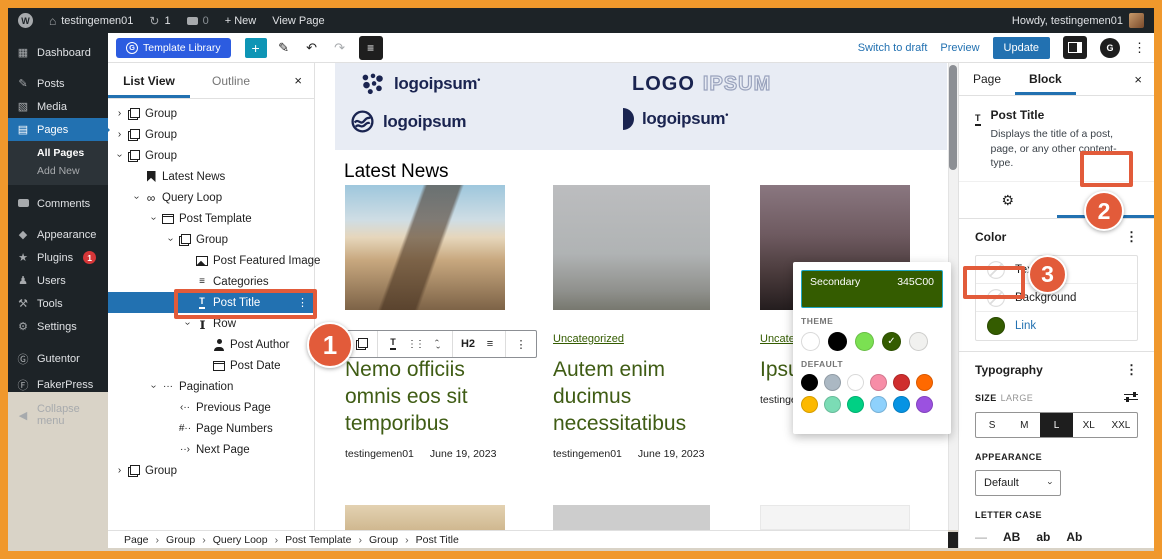 The width and height of the screenshot is (1162, 559). I want to click on listview-item-post-date: Post Date, so click(211, 365).